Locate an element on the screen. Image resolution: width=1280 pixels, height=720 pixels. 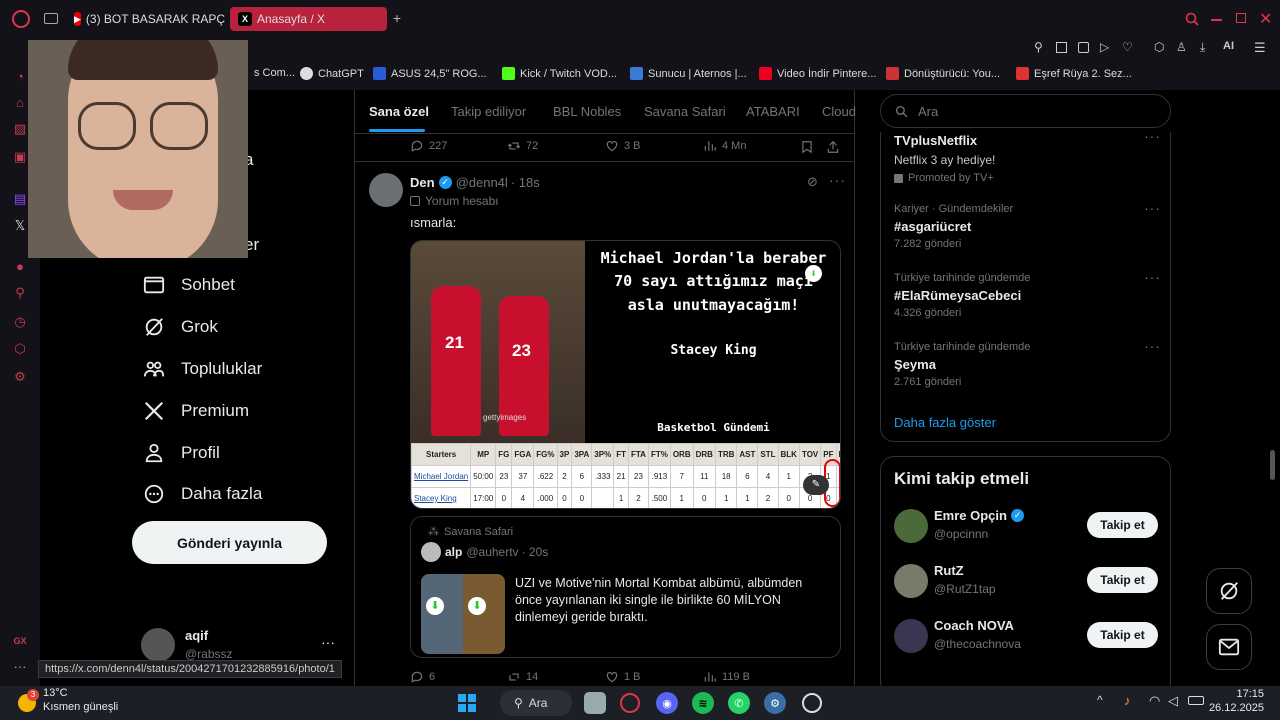
tab-list: BBL Nobles is located at coordinates (587, 111).